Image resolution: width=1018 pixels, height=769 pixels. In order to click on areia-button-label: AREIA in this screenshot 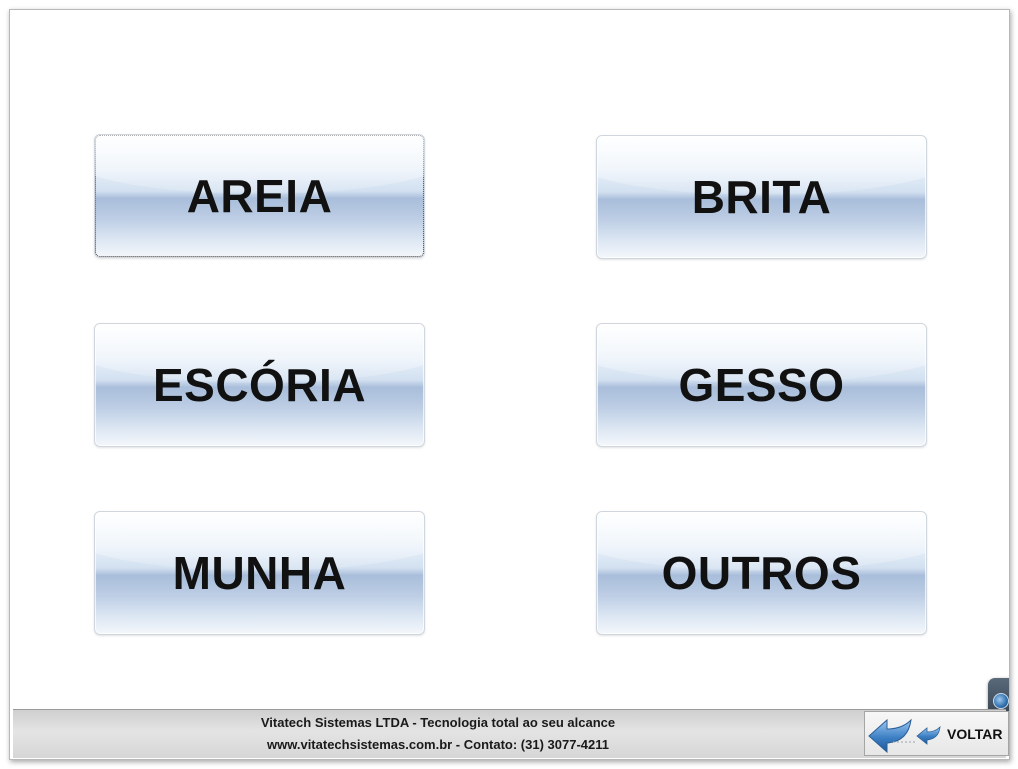, I will do `click(259, 196)`.